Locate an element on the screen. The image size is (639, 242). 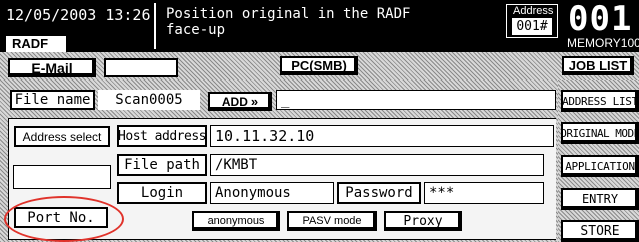
memory-indicator: MEMORY100 is located at coordinates (603, 43).